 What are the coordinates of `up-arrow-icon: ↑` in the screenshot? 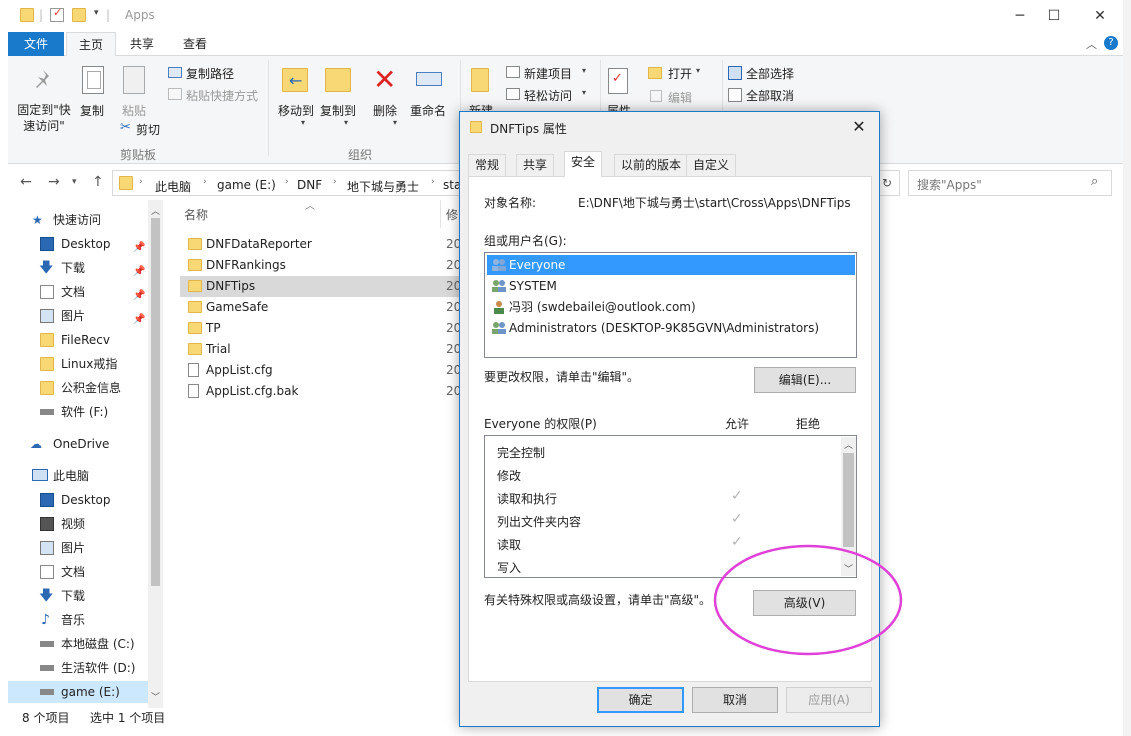 It's located at (98, 182).